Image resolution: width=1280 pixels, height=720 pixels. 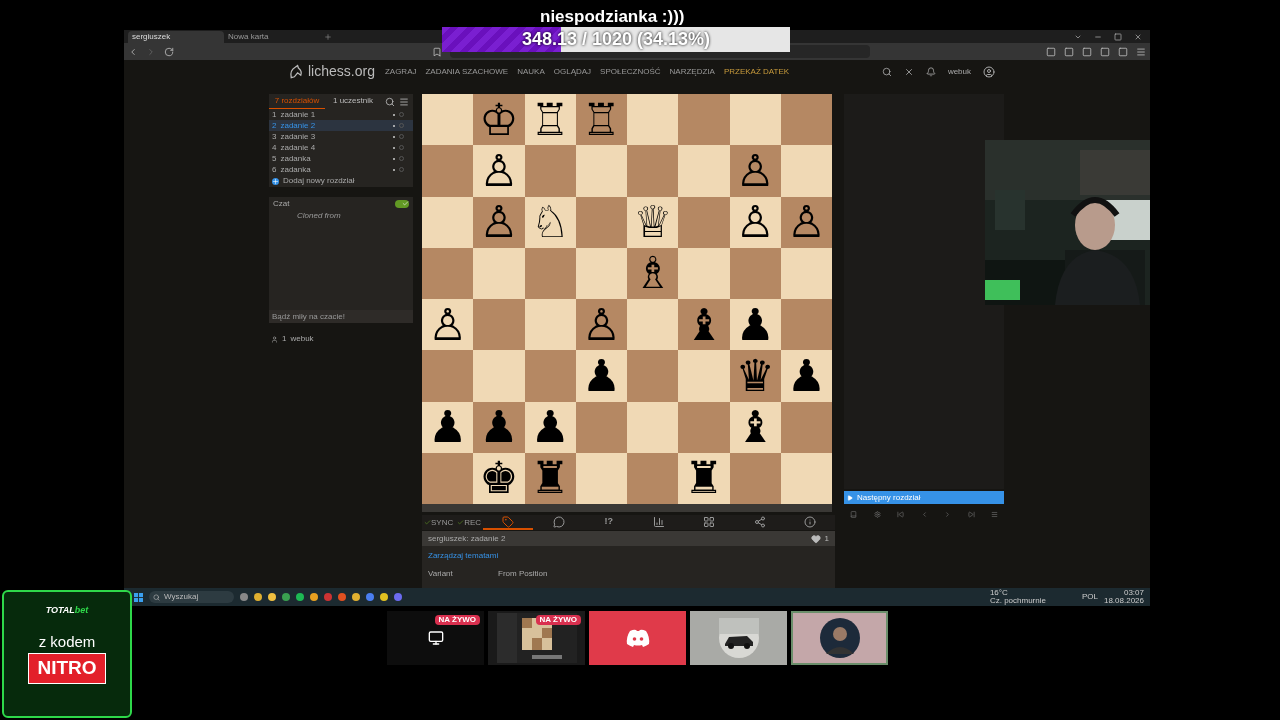 What do you see at coordinates (341, 158) in the screenshot?
I see `chapter-item: 5 zadanka` at bounding box center [341, 158].